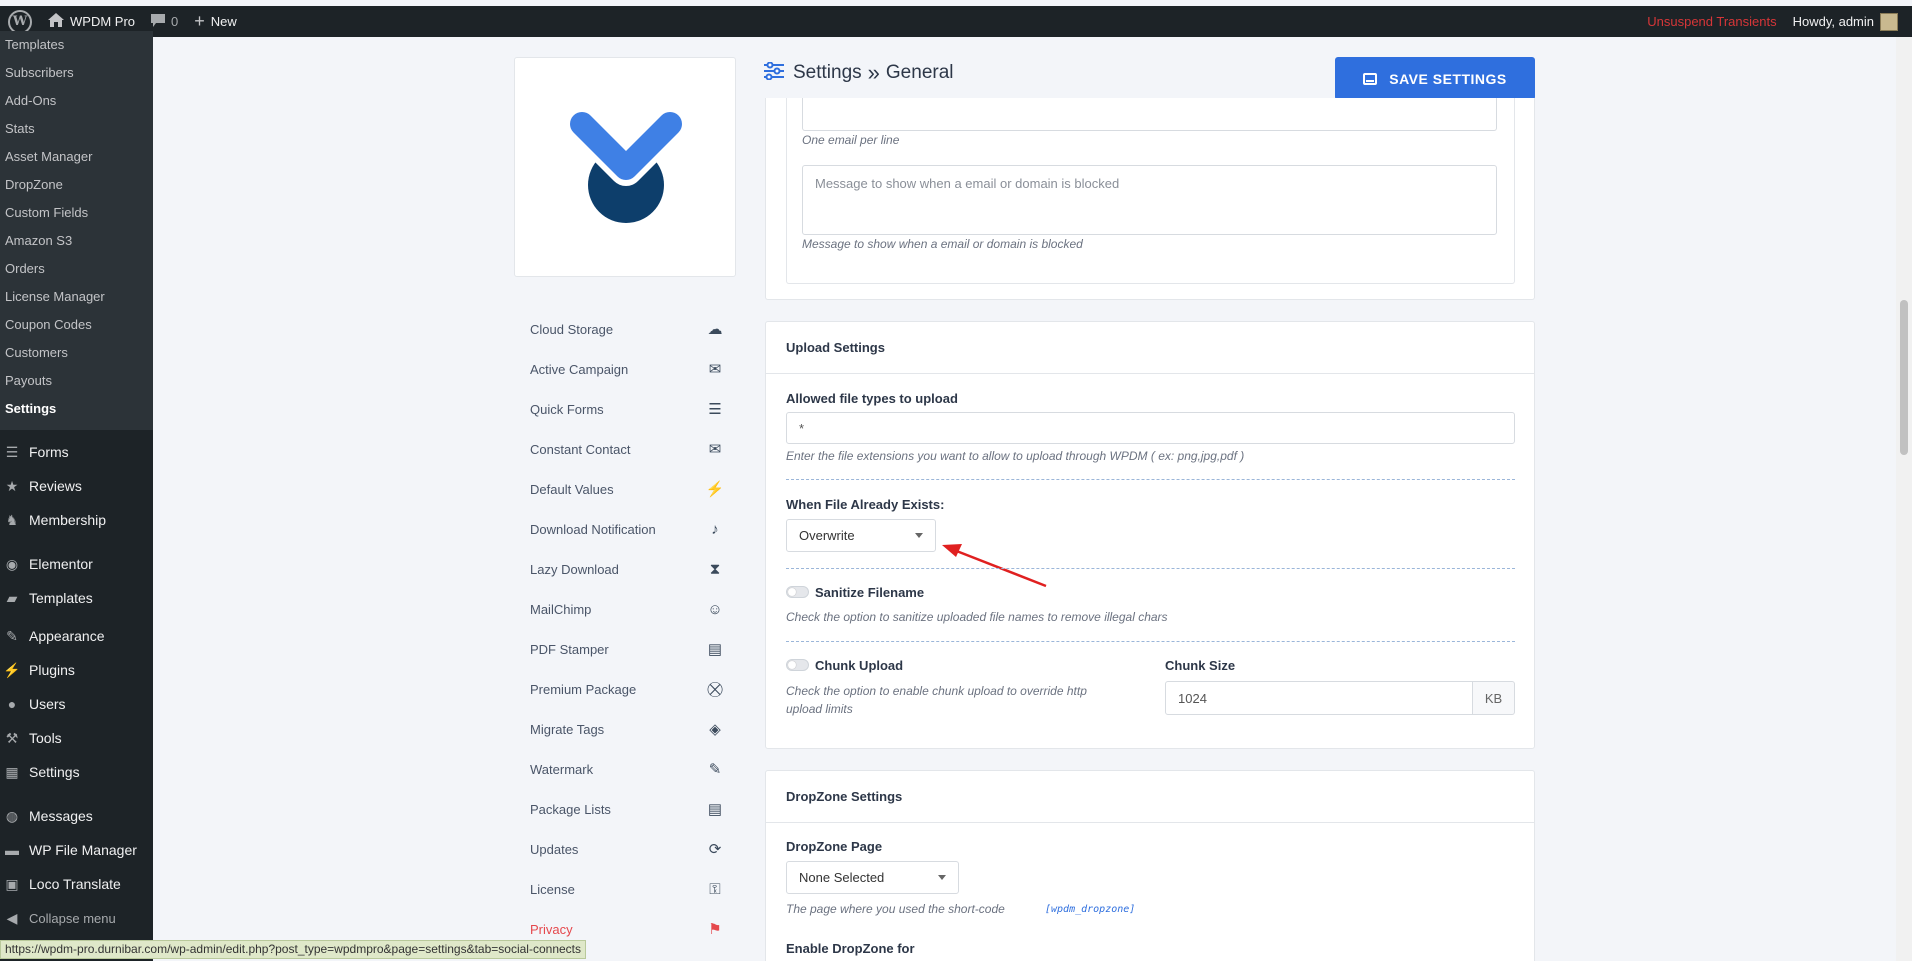  What do you see at coordinates (554, 849) in the screenshot?
I see `settings-nav-label: Updates` at bounding box center [554, 849].